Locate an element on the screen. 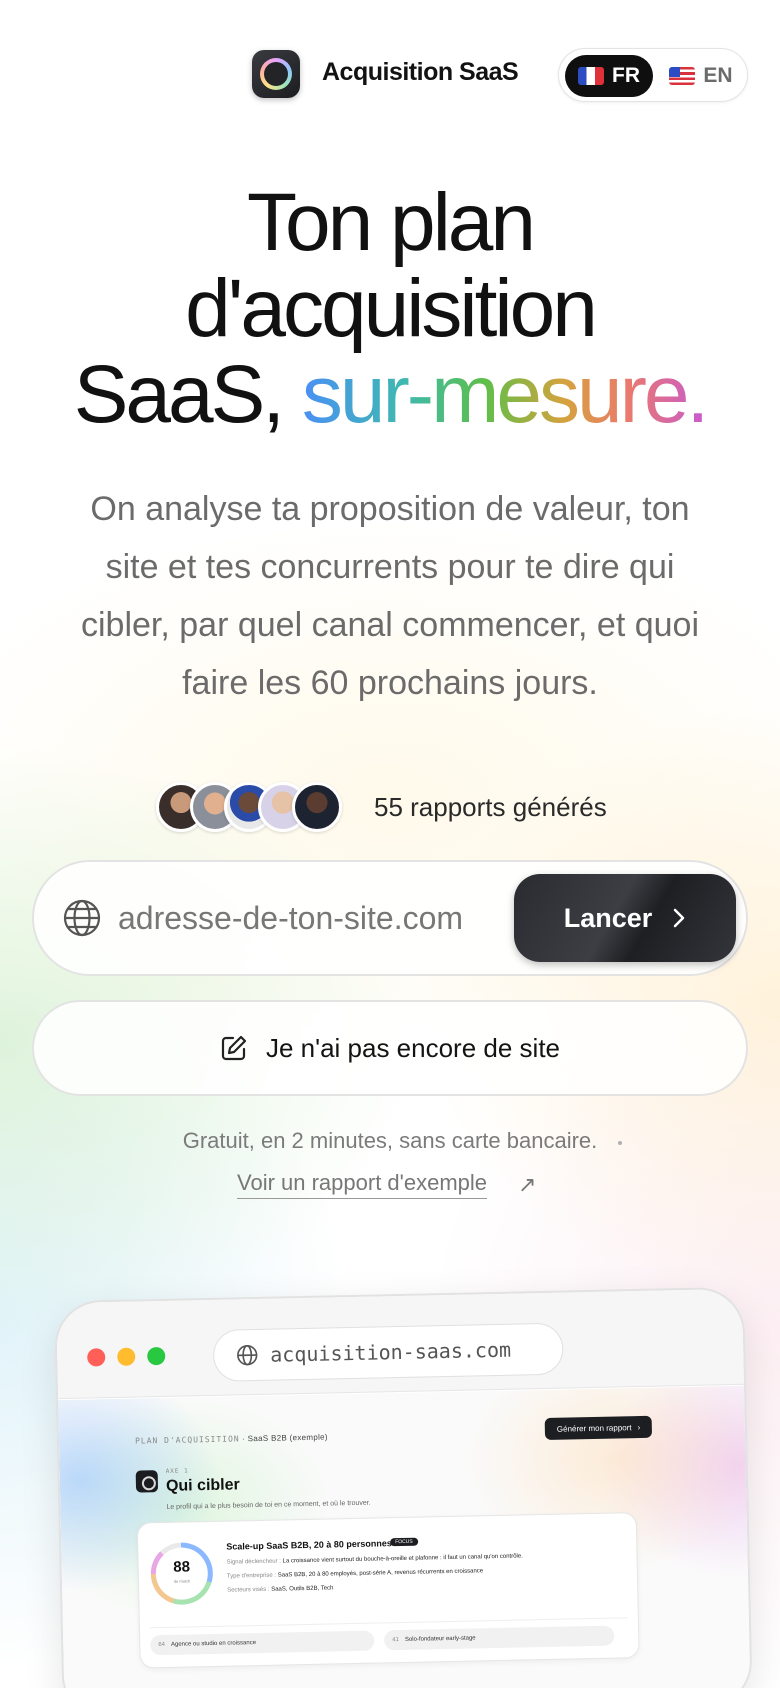 The width and height of the screenshot is (780, 1688). no-site-label: Je n'ai pas encore de site is located at coordinates (413, 1047).